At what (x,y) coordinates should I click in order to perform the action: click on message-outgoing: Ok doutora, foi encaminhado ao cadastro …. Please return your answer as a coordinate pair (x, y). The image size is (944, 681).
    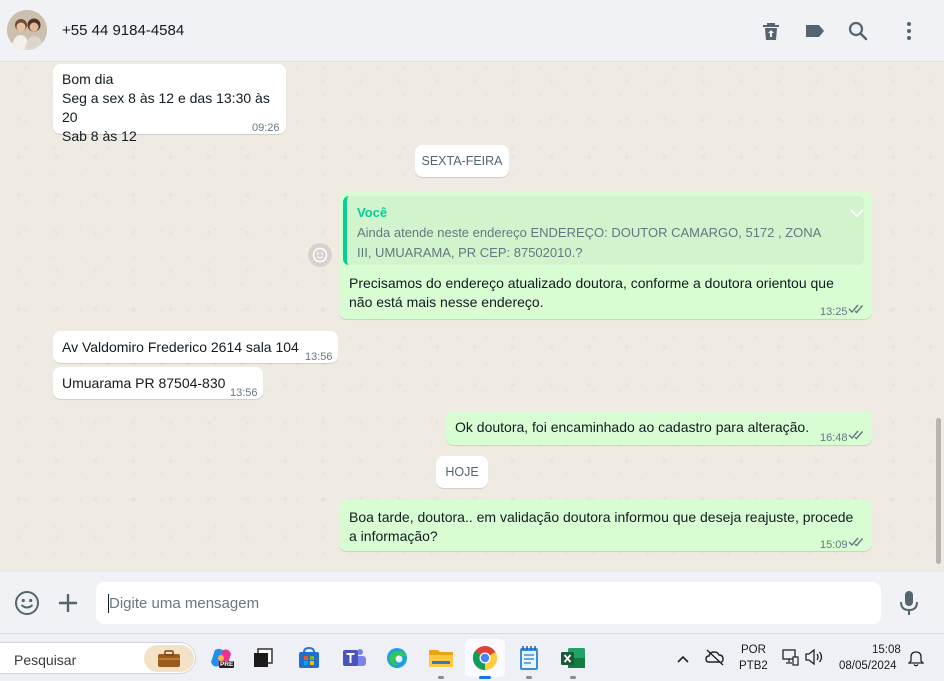
    Looking at the image, I should click on (659, 428).